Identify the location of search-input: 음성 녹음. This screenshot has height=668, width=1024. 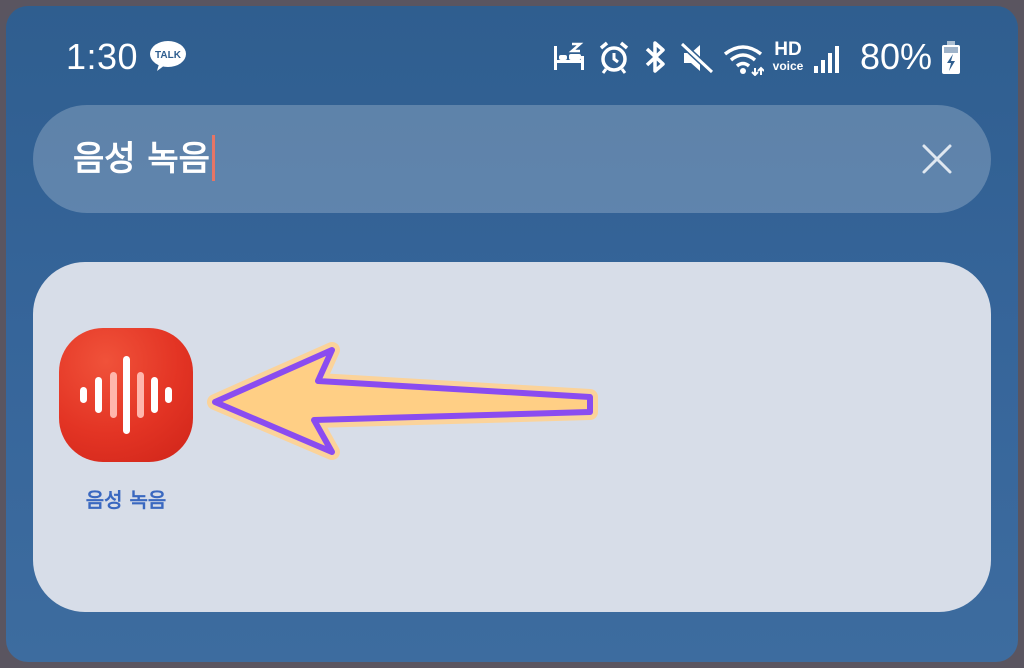
(144, 159).